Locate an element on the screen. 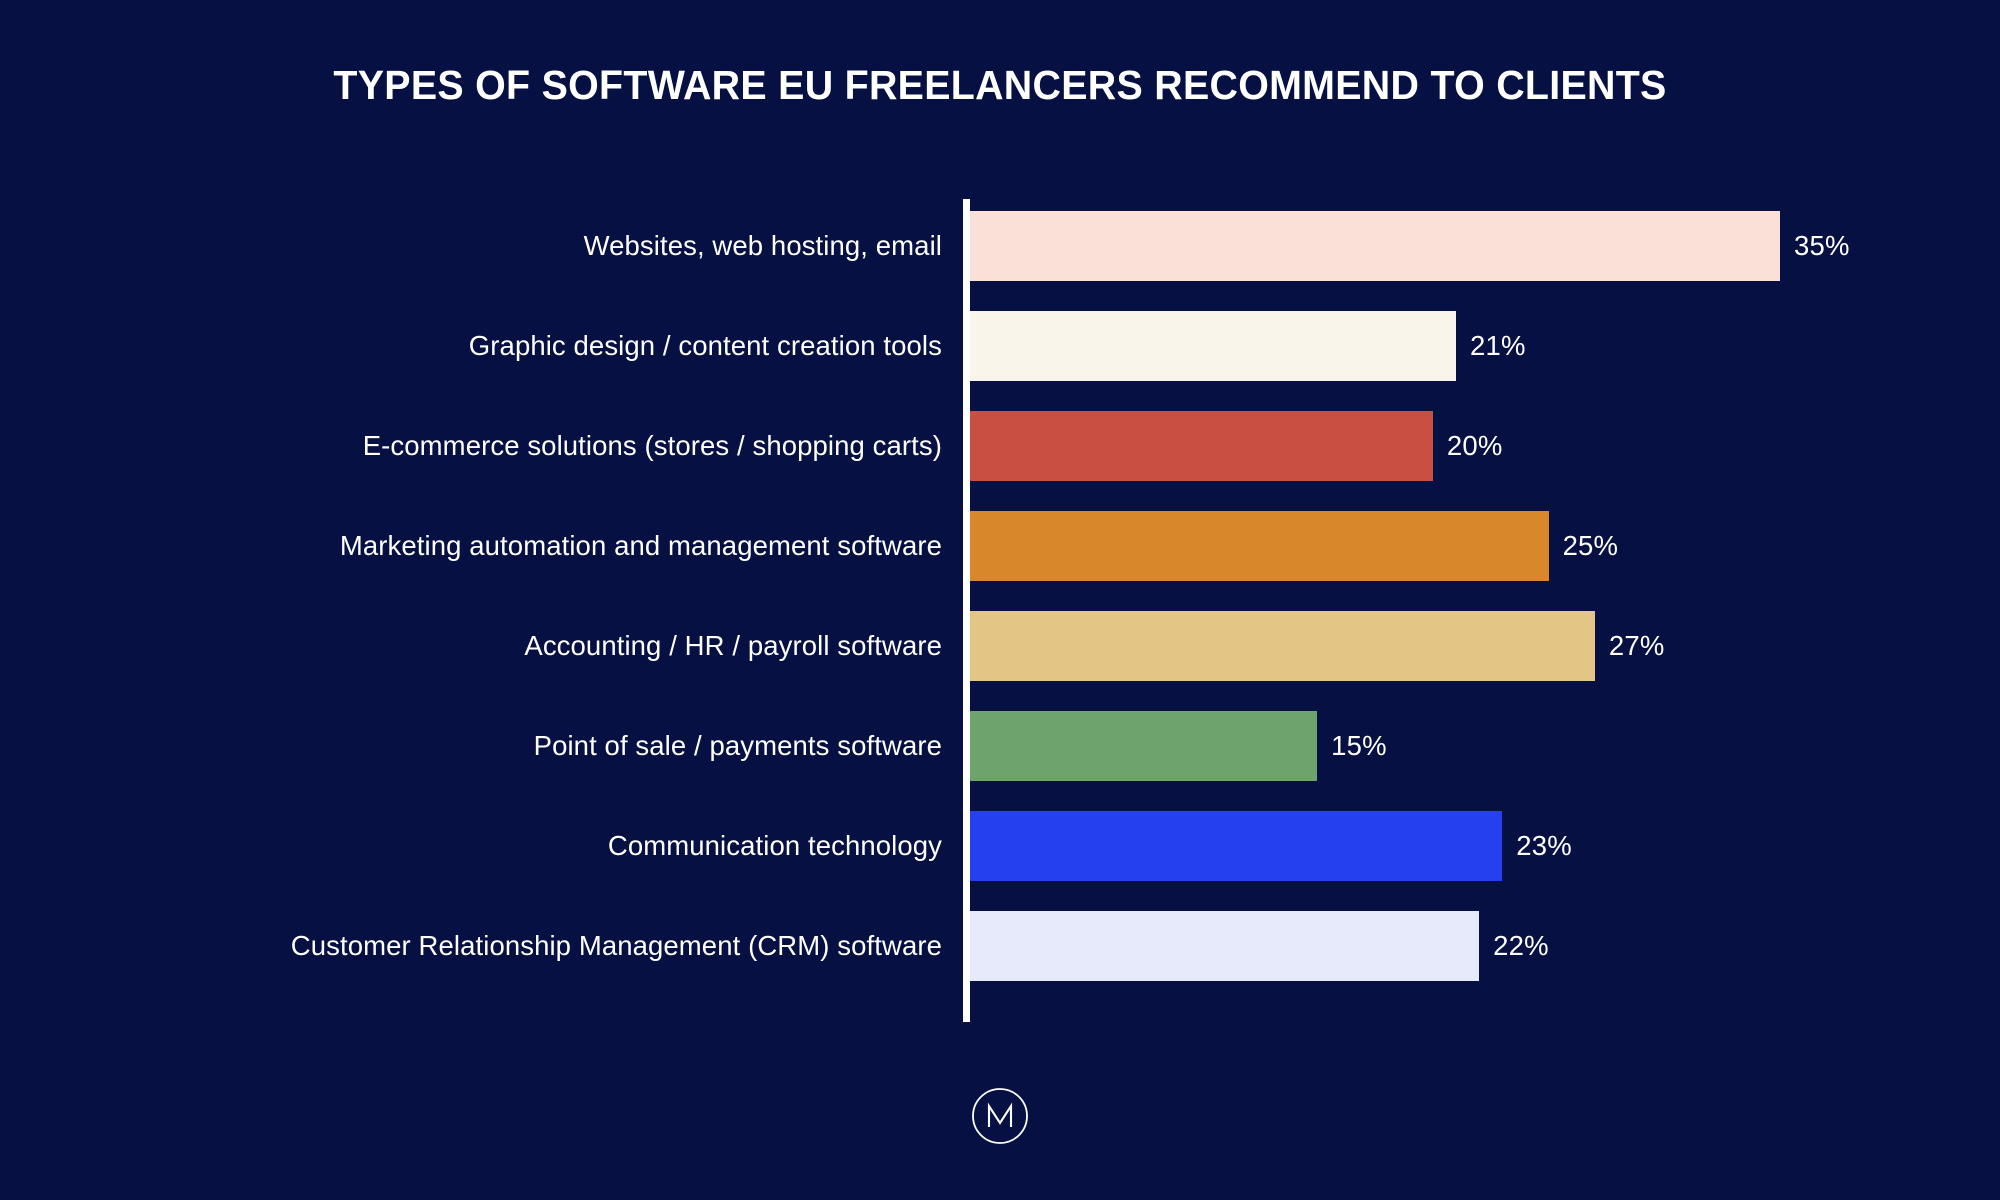 This screenshot has width=2000, height=1200. bar-track: 27% is located at coordinates (1317, 646).